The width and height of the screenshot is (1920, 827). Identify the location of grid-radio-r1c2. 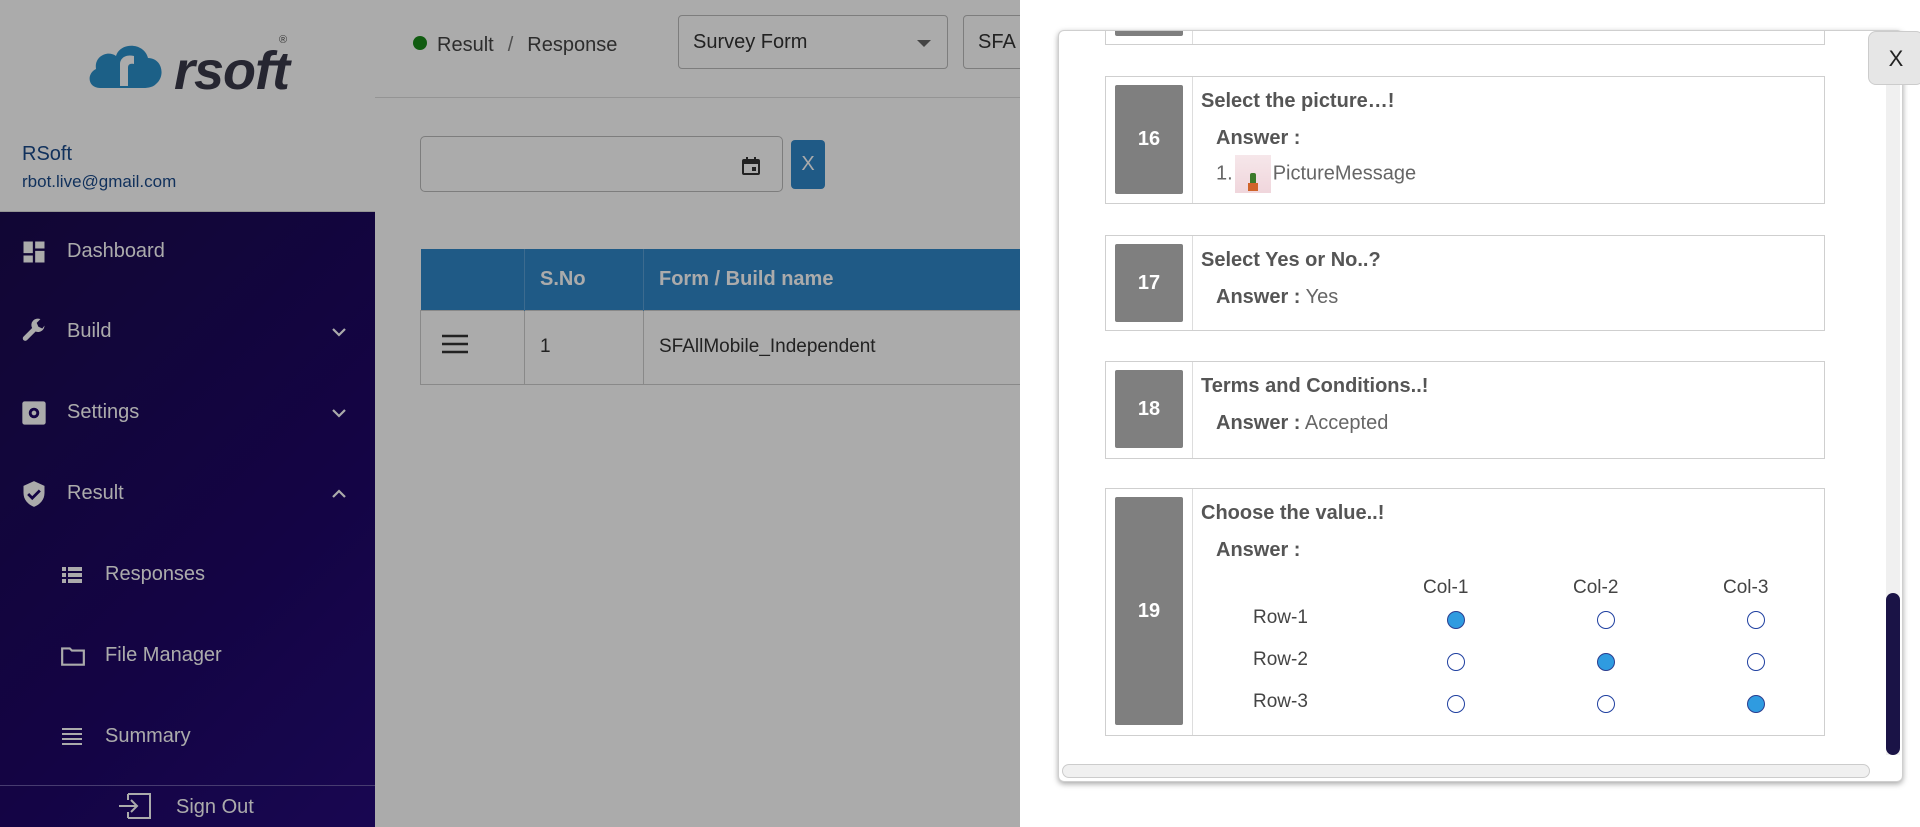
(1606, 620).